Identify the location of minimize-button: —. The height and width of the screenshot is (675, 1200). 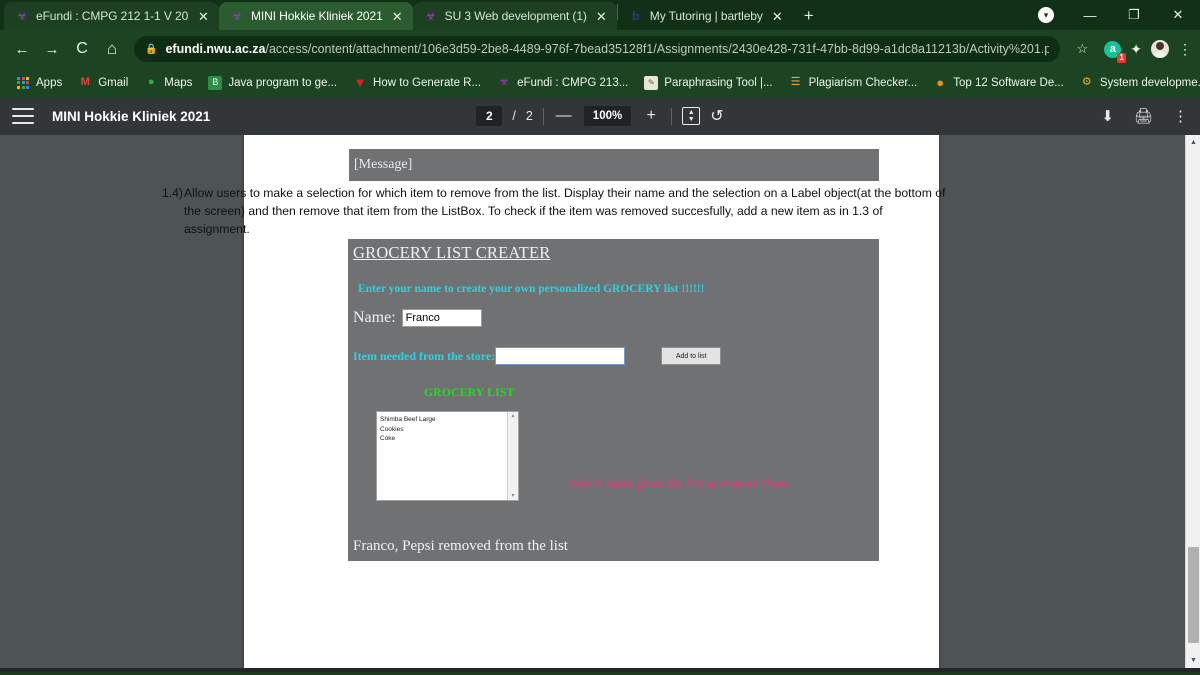
(1090, 15).